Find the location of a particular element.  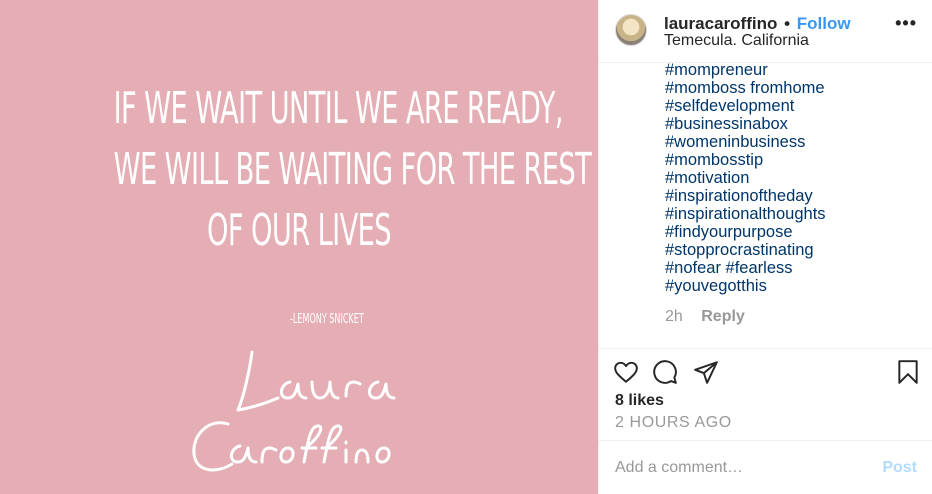

hashtag-link: #momboss fromhome is located at coordinates (745, 88).